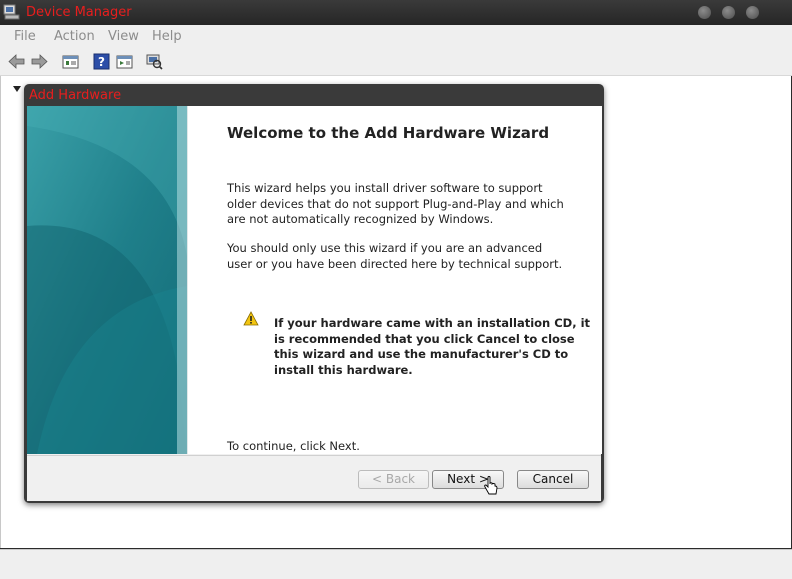 The height and width of the screenshot is (579, 792). Describe the element at coordinates (553, 479) in the screenshot. I see `cancel-button: Cancel` at that location.